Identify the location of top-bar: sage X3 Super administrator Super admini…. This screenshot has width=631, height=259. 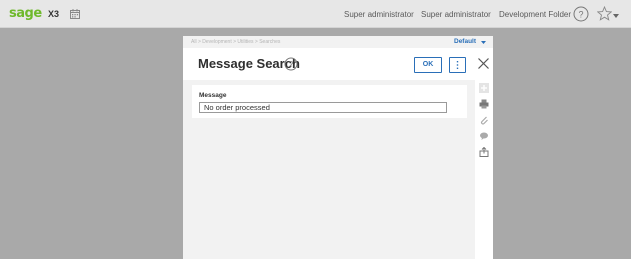
(315, 14).